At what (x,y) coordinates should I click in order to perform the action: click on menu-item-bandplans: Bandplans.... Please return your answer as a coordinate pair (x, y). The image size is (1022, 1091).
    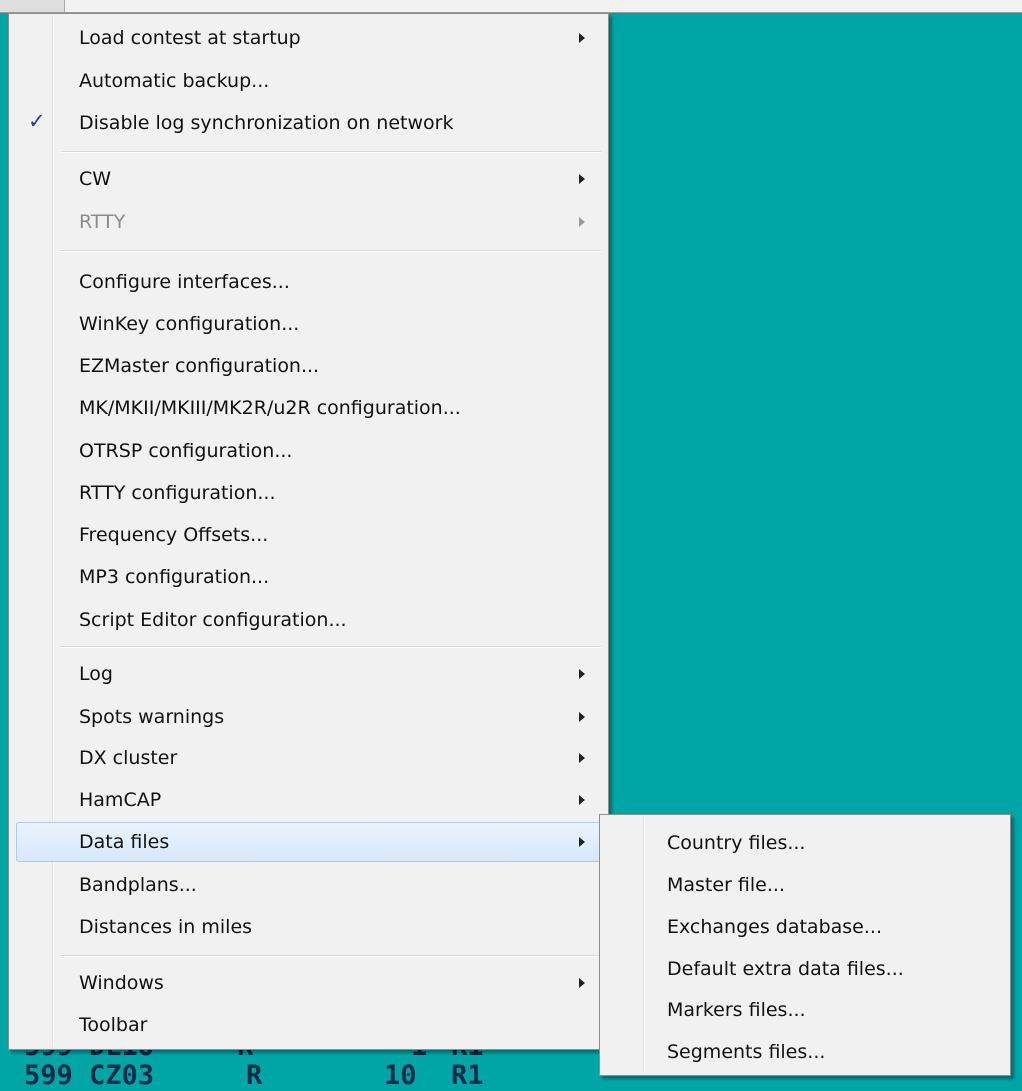
    Looking at the image, I should click on (309, 885).